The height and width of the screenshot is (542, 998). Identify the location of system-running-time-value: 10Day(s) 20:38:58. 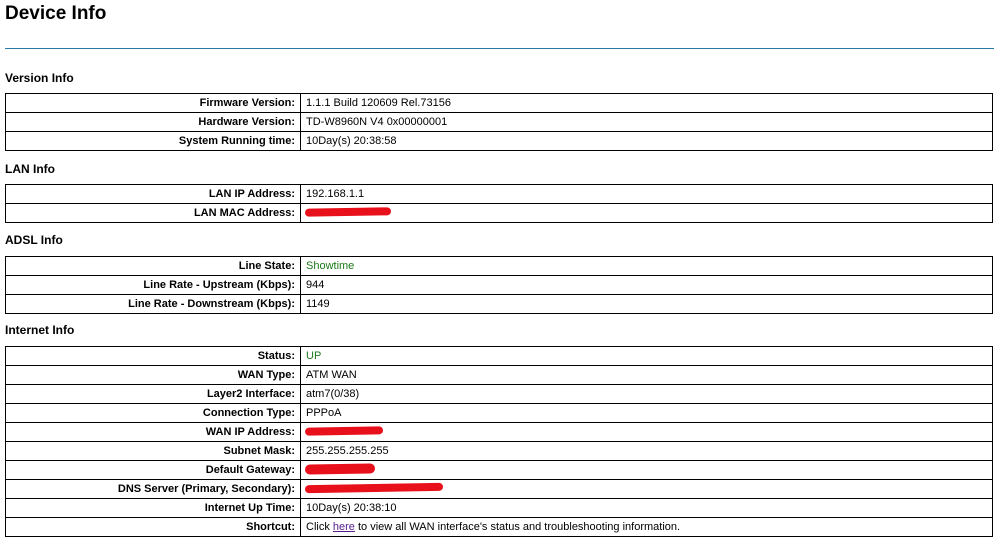
(646, 141).